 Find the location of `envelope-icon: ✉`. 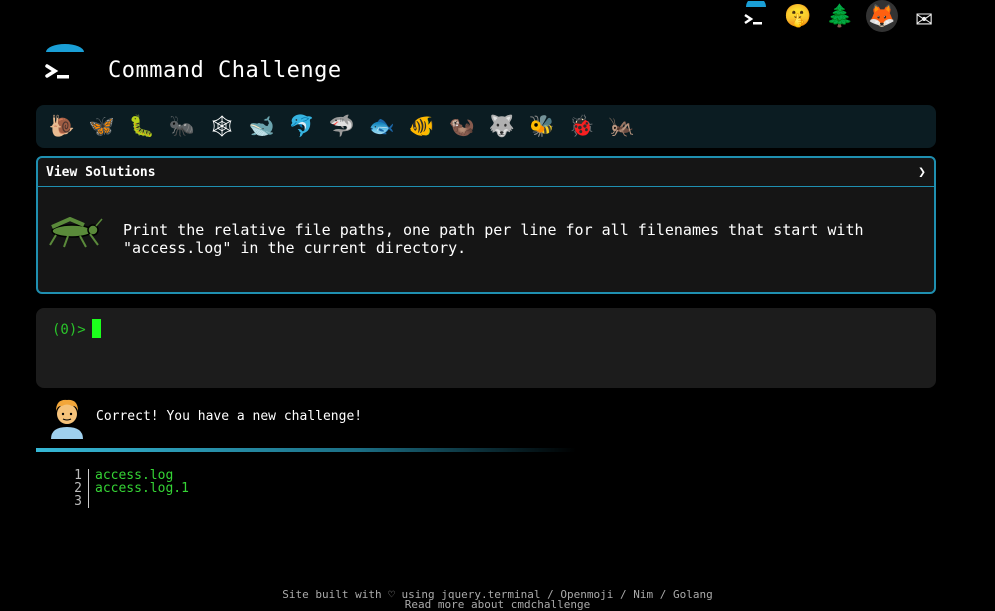

envelope-icon: ✉ is located at coordinates (924, 16).